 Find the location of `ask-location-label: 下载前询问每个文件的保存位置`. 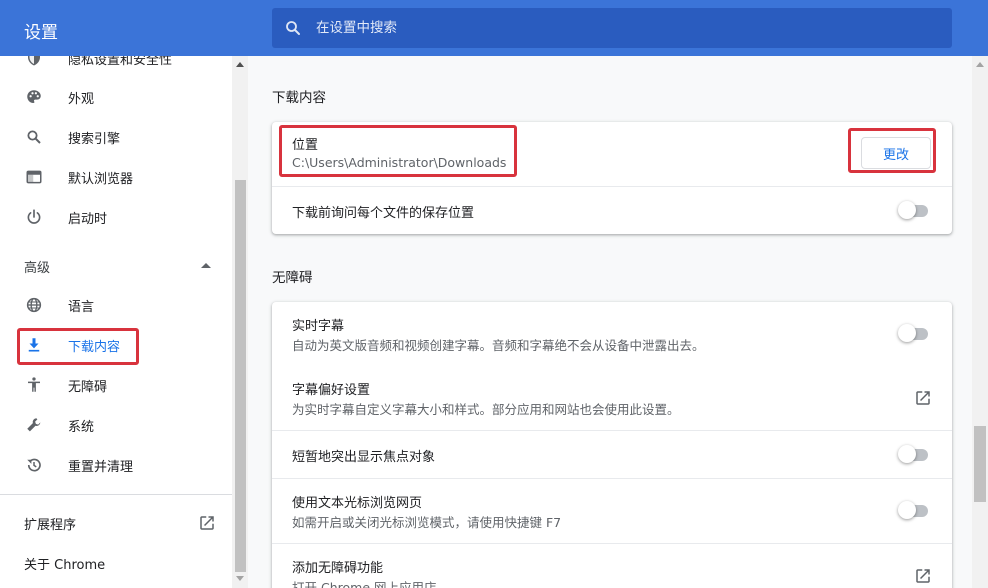

ask-location-label: 下载前询问每个文件的保存位置 is located at coordinates (383, 213).